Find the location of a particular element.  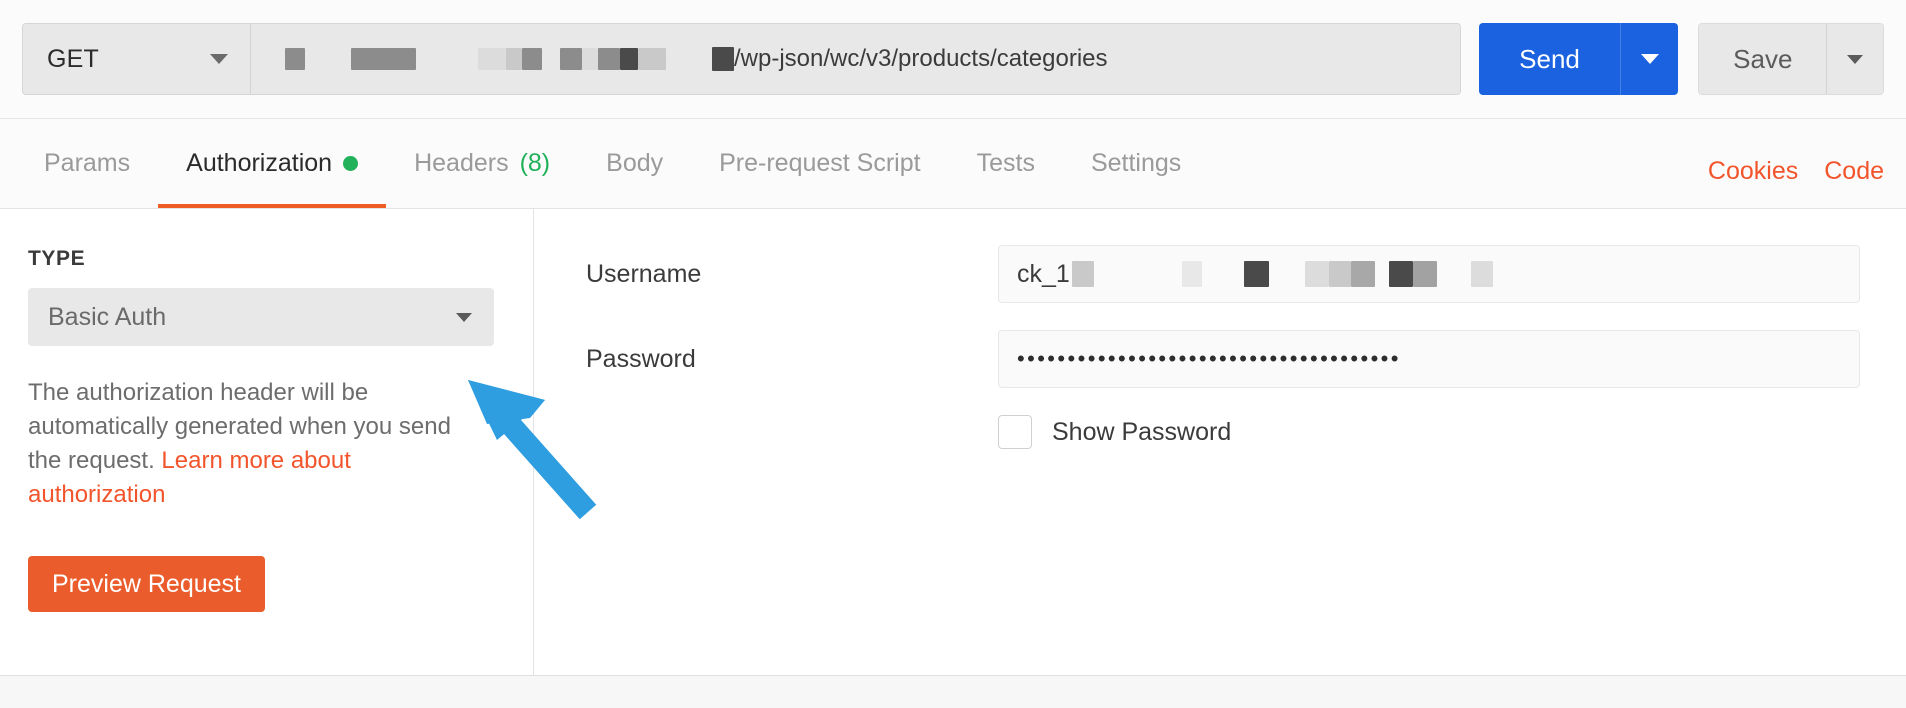

send-button: Send is located at coordinates (1549, 59).